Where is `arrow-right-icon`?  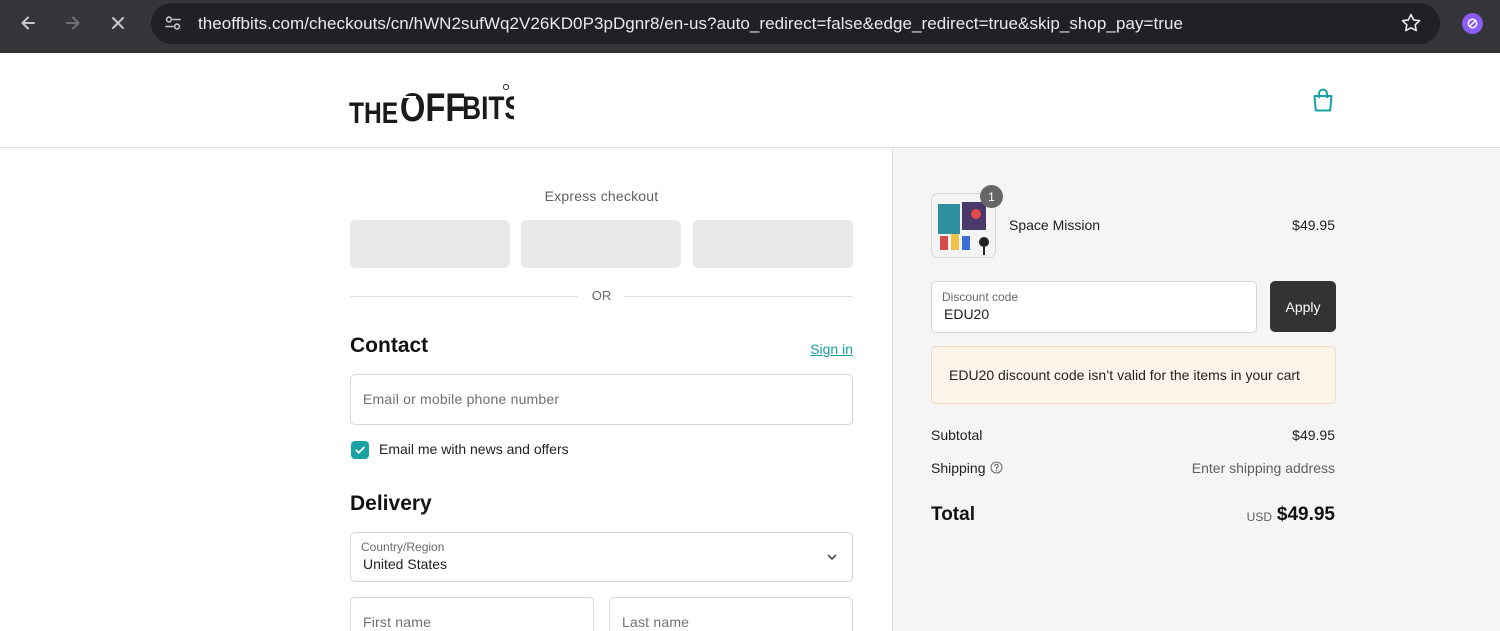
arrow-right-icon is located at coordinates (73, 23).